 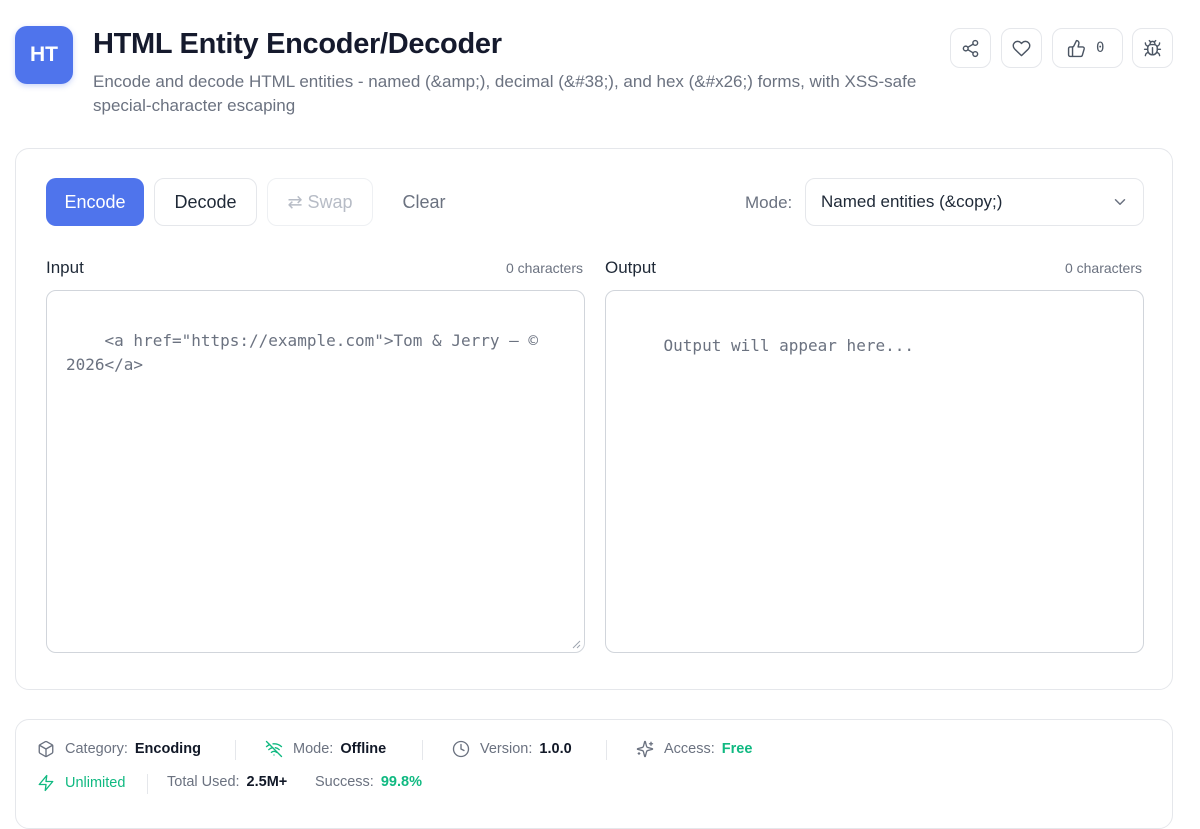 I want to click on clock-icon, so click(x=461, y=749).